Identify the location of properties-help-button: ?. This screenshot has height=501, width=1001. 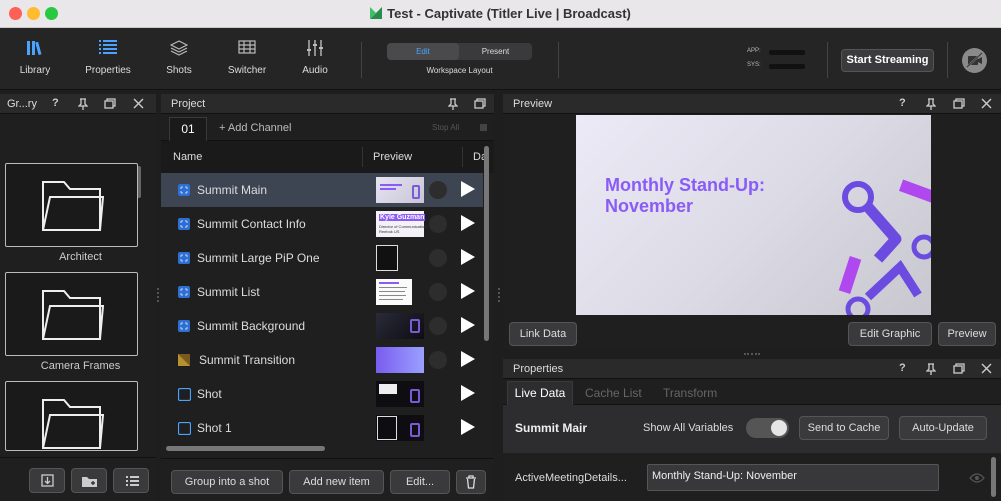
(902, 368).